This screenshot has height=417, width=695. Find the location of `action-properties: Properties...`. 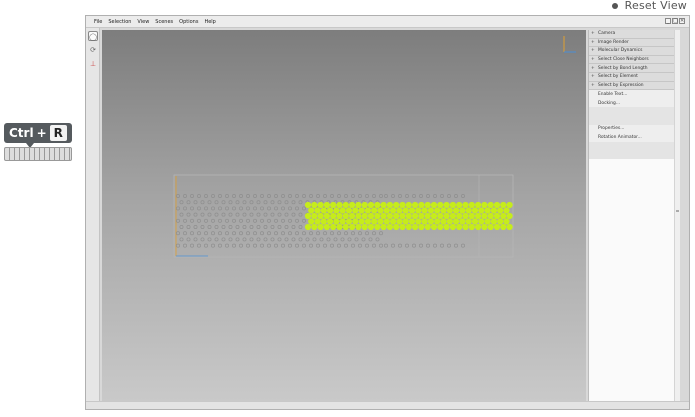

action-properties: Properties... is located at coordinates (634, 129).